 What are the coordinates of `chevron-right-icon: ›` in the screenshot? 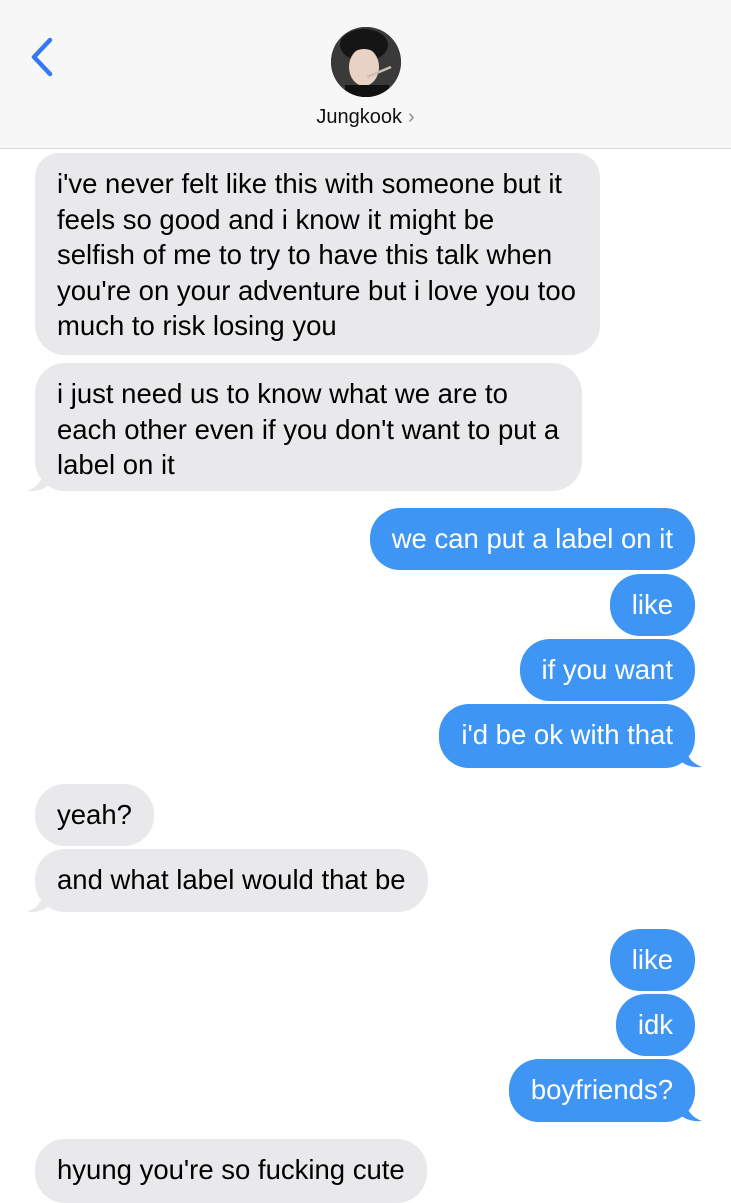 It's located at (411, 117).